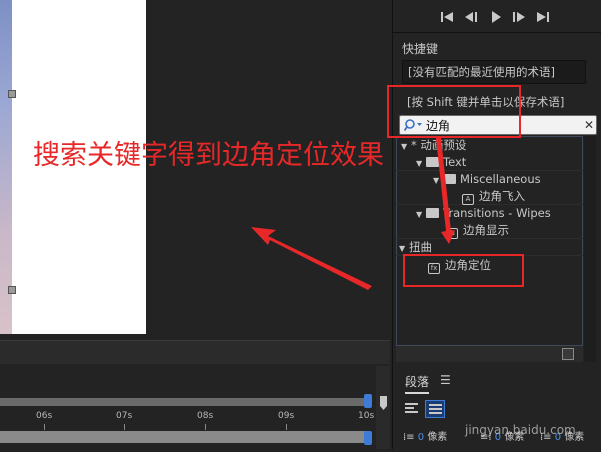  I want to click on watermark: jingyan.baidu.com, so click(520, 430).